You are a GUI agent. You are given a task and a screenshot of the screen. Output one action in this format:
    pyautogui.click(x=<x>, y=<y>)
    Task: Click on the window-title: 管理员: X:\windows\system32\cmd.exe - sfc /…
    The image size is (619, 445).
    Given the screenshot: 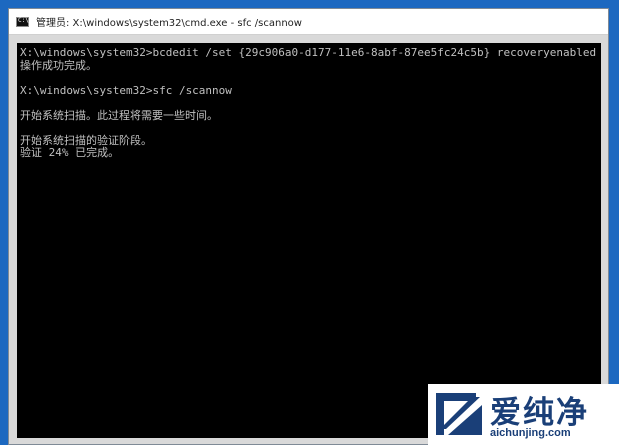 What is the action you would take?
    pyautogui.click(x=169, y=23)
    